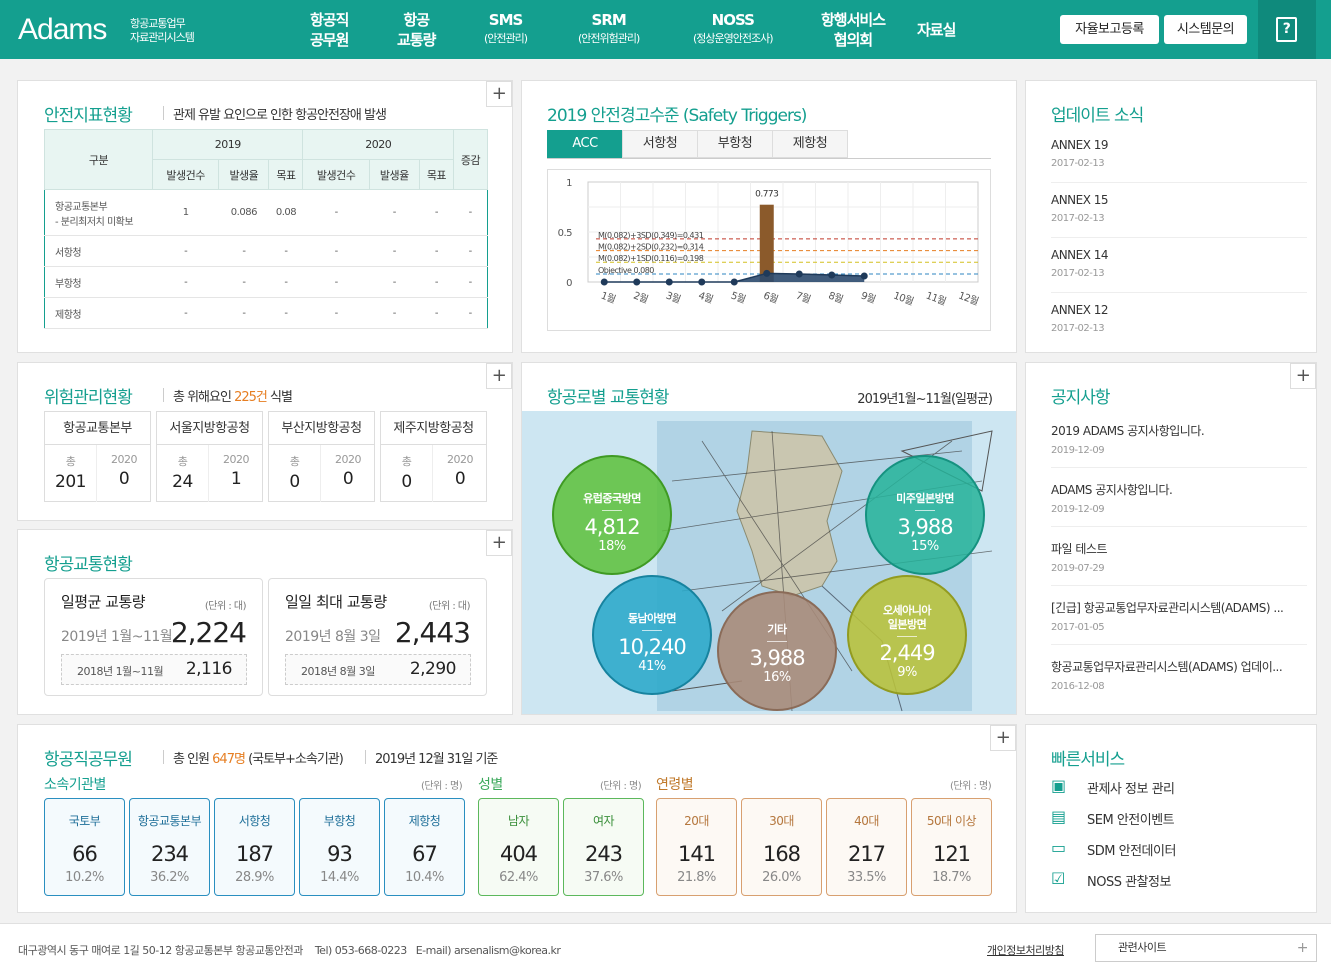 This screenshot has width=1331, height=973. What do you see at coordinates (660, 144) in the screenshot?
I see `tab-seoul: 서항청` at bounding box center [660, 144].